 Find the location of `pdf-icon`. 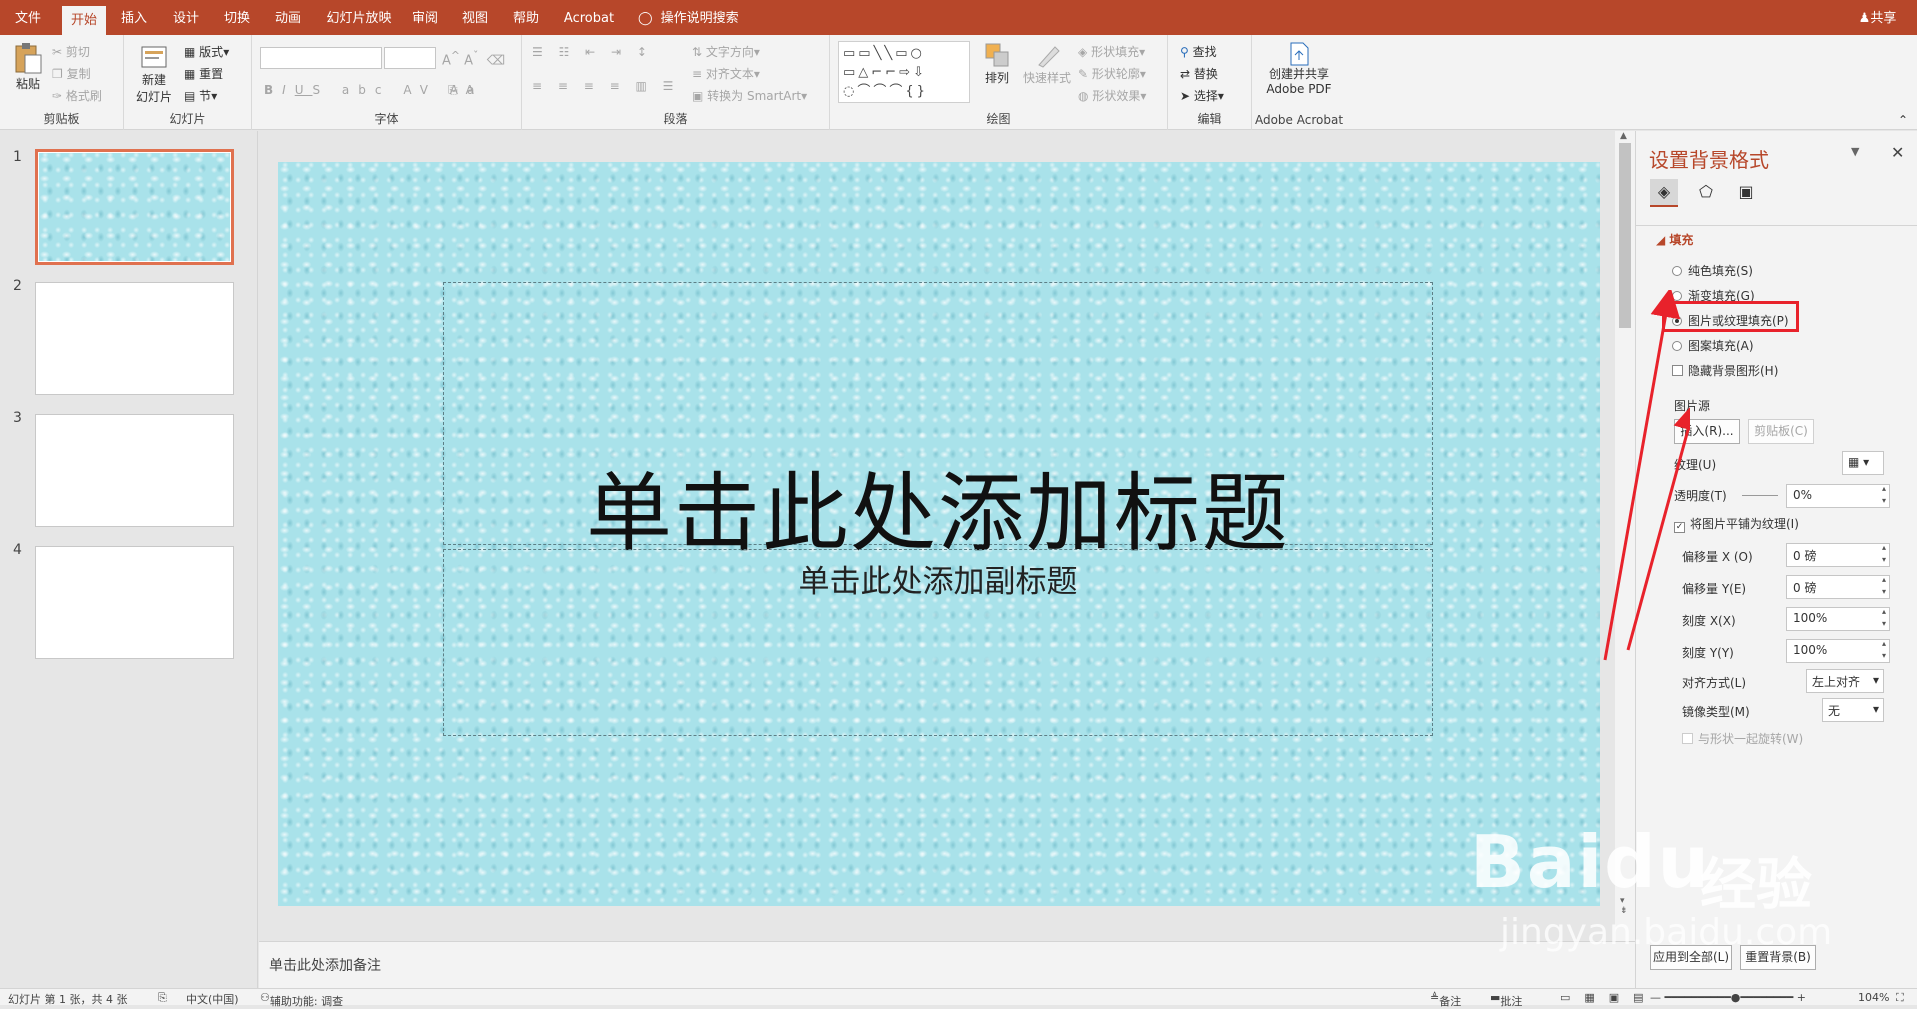

pdf-icon is located at coordinates (1299, 54).